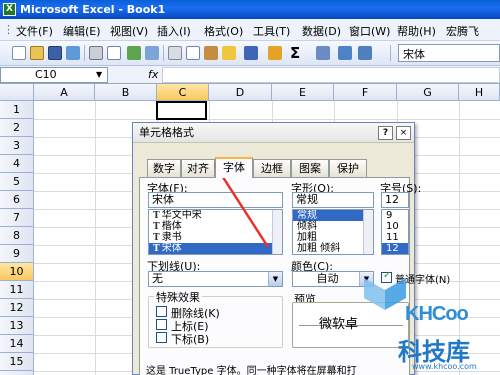 The image size is (500, 375). What do you see at coordinates (385, 294) in the screenshot?
I see `khcoo-logo-icon` at bounding box center [385, 294].